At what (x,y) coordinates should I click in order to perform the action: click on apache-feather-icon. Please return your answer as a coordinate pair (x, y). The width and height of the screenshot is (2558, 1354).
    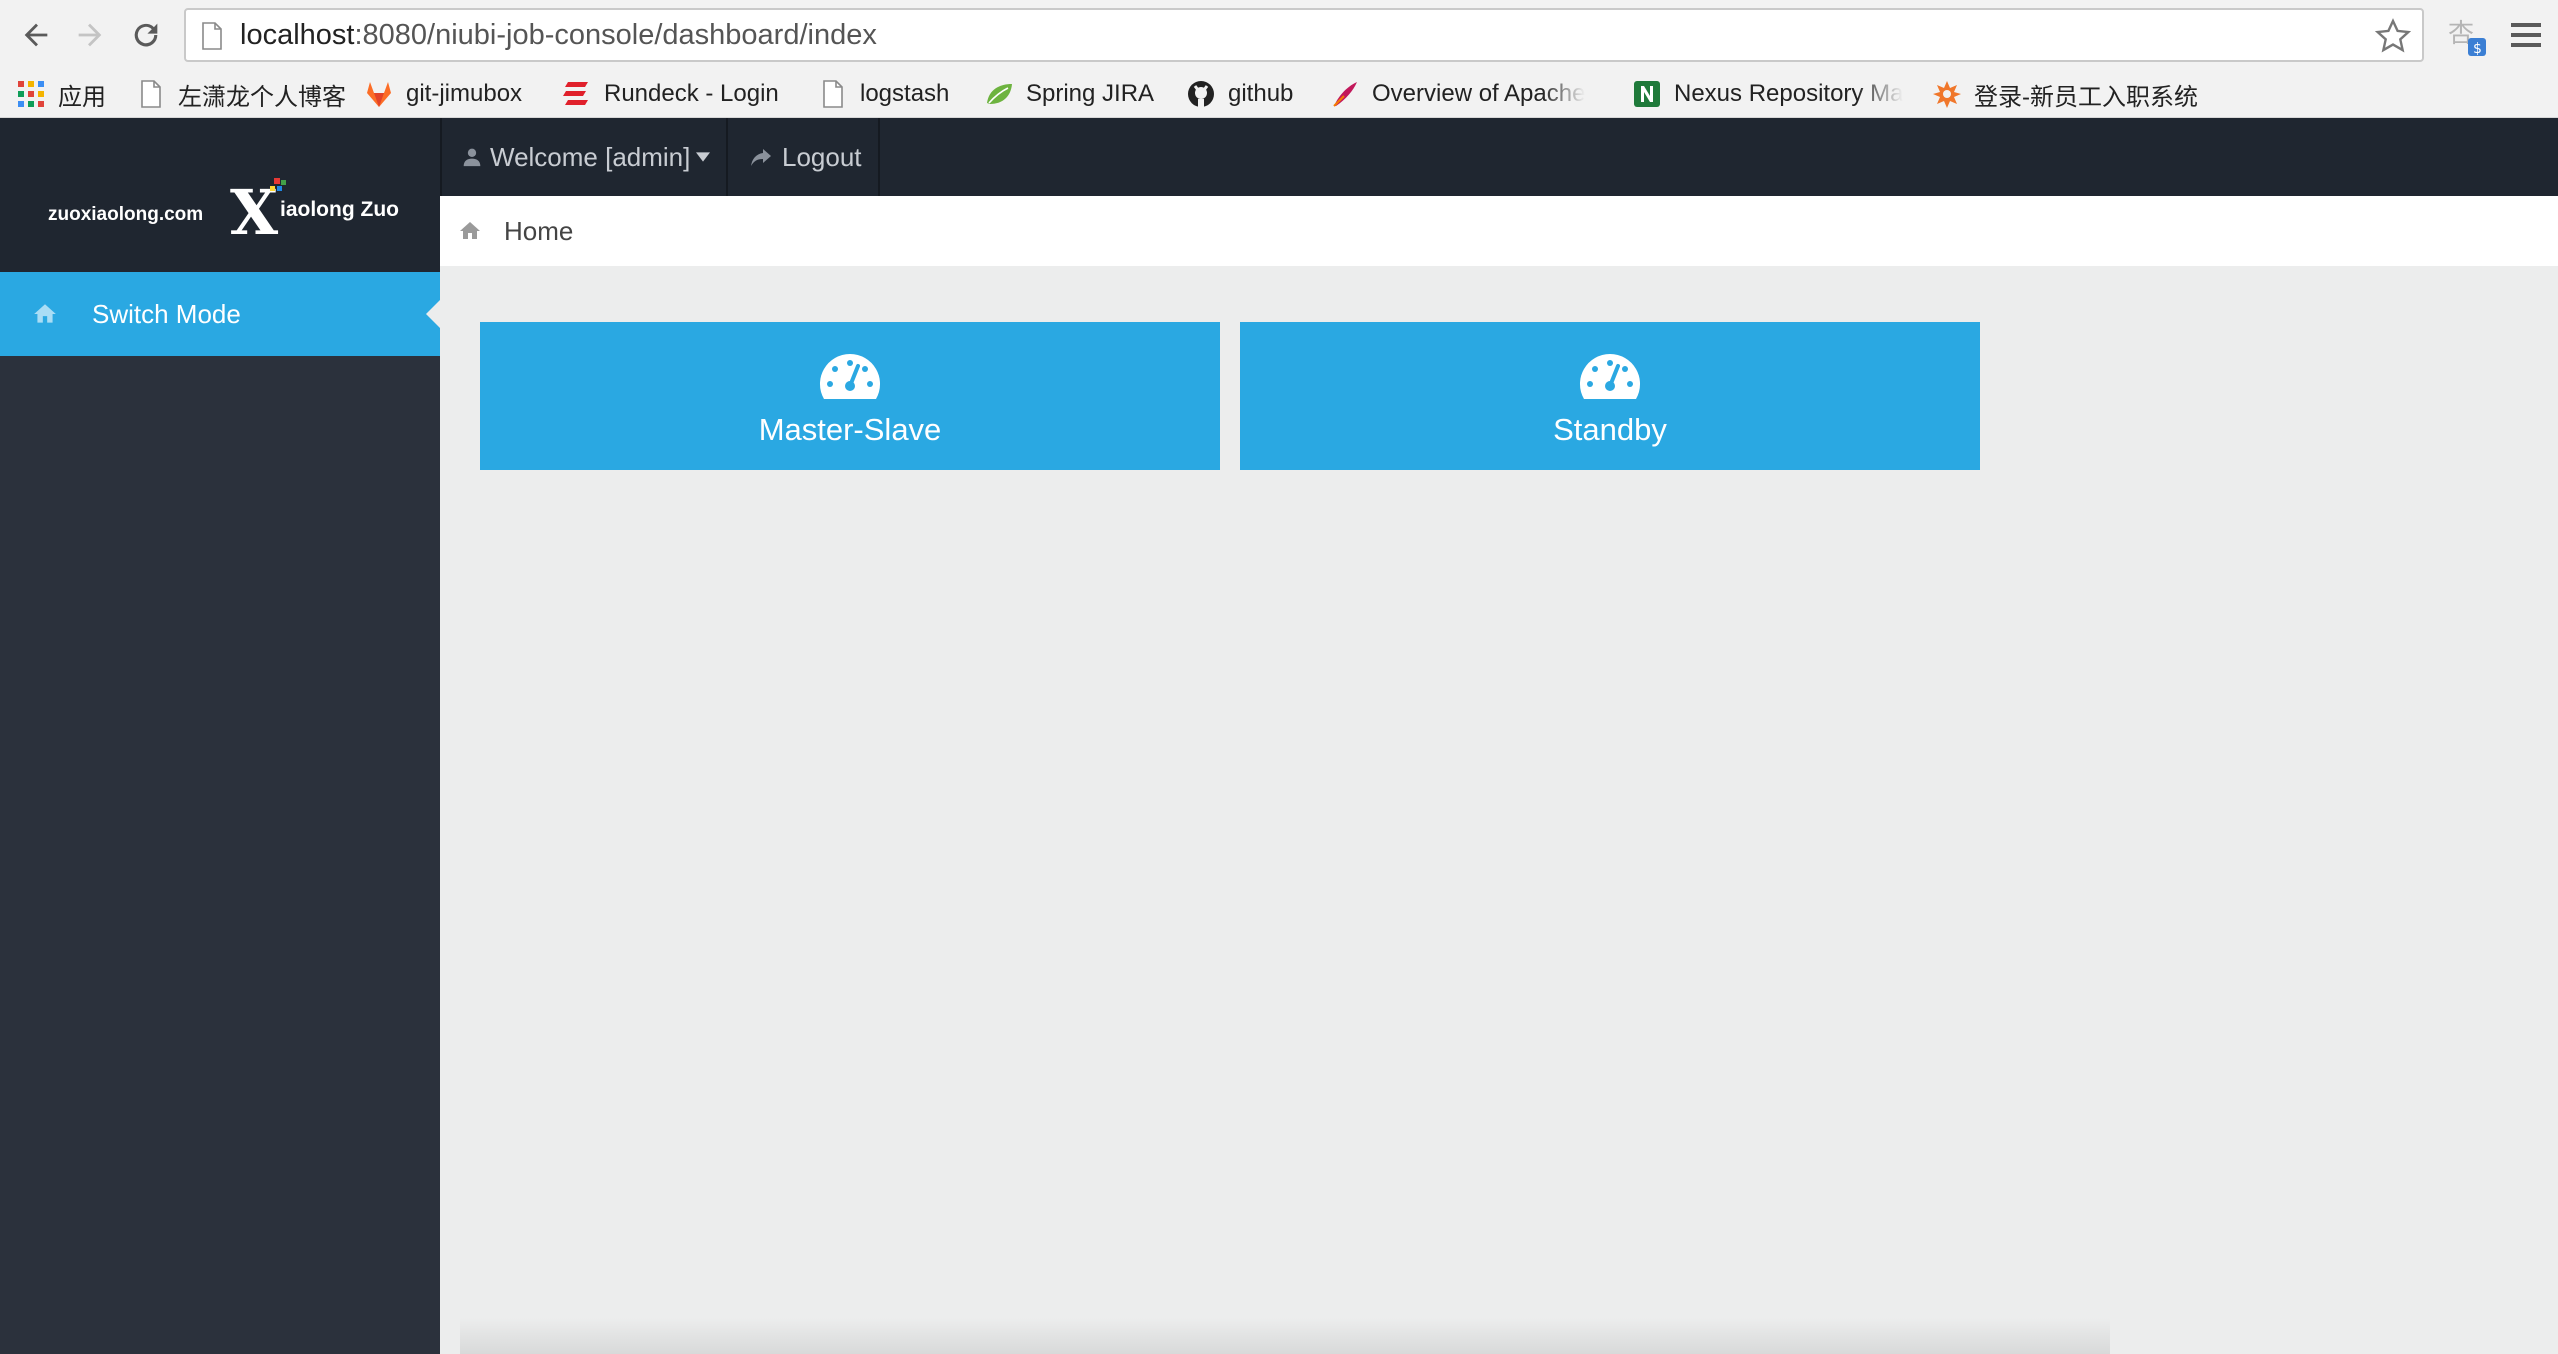
    Looking at the image, I should click on (1345, 94).